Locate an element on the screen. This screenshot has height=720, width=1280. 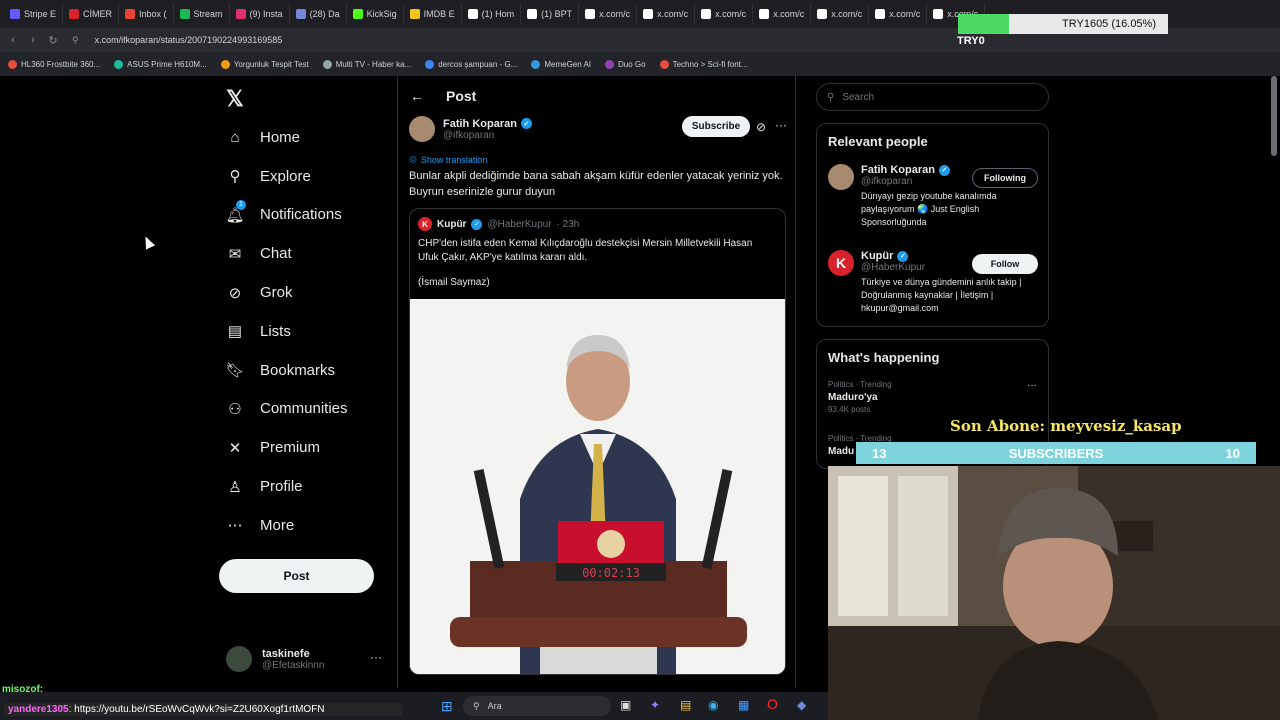
notification-badge: 1 is located at coordinates (241, 204).